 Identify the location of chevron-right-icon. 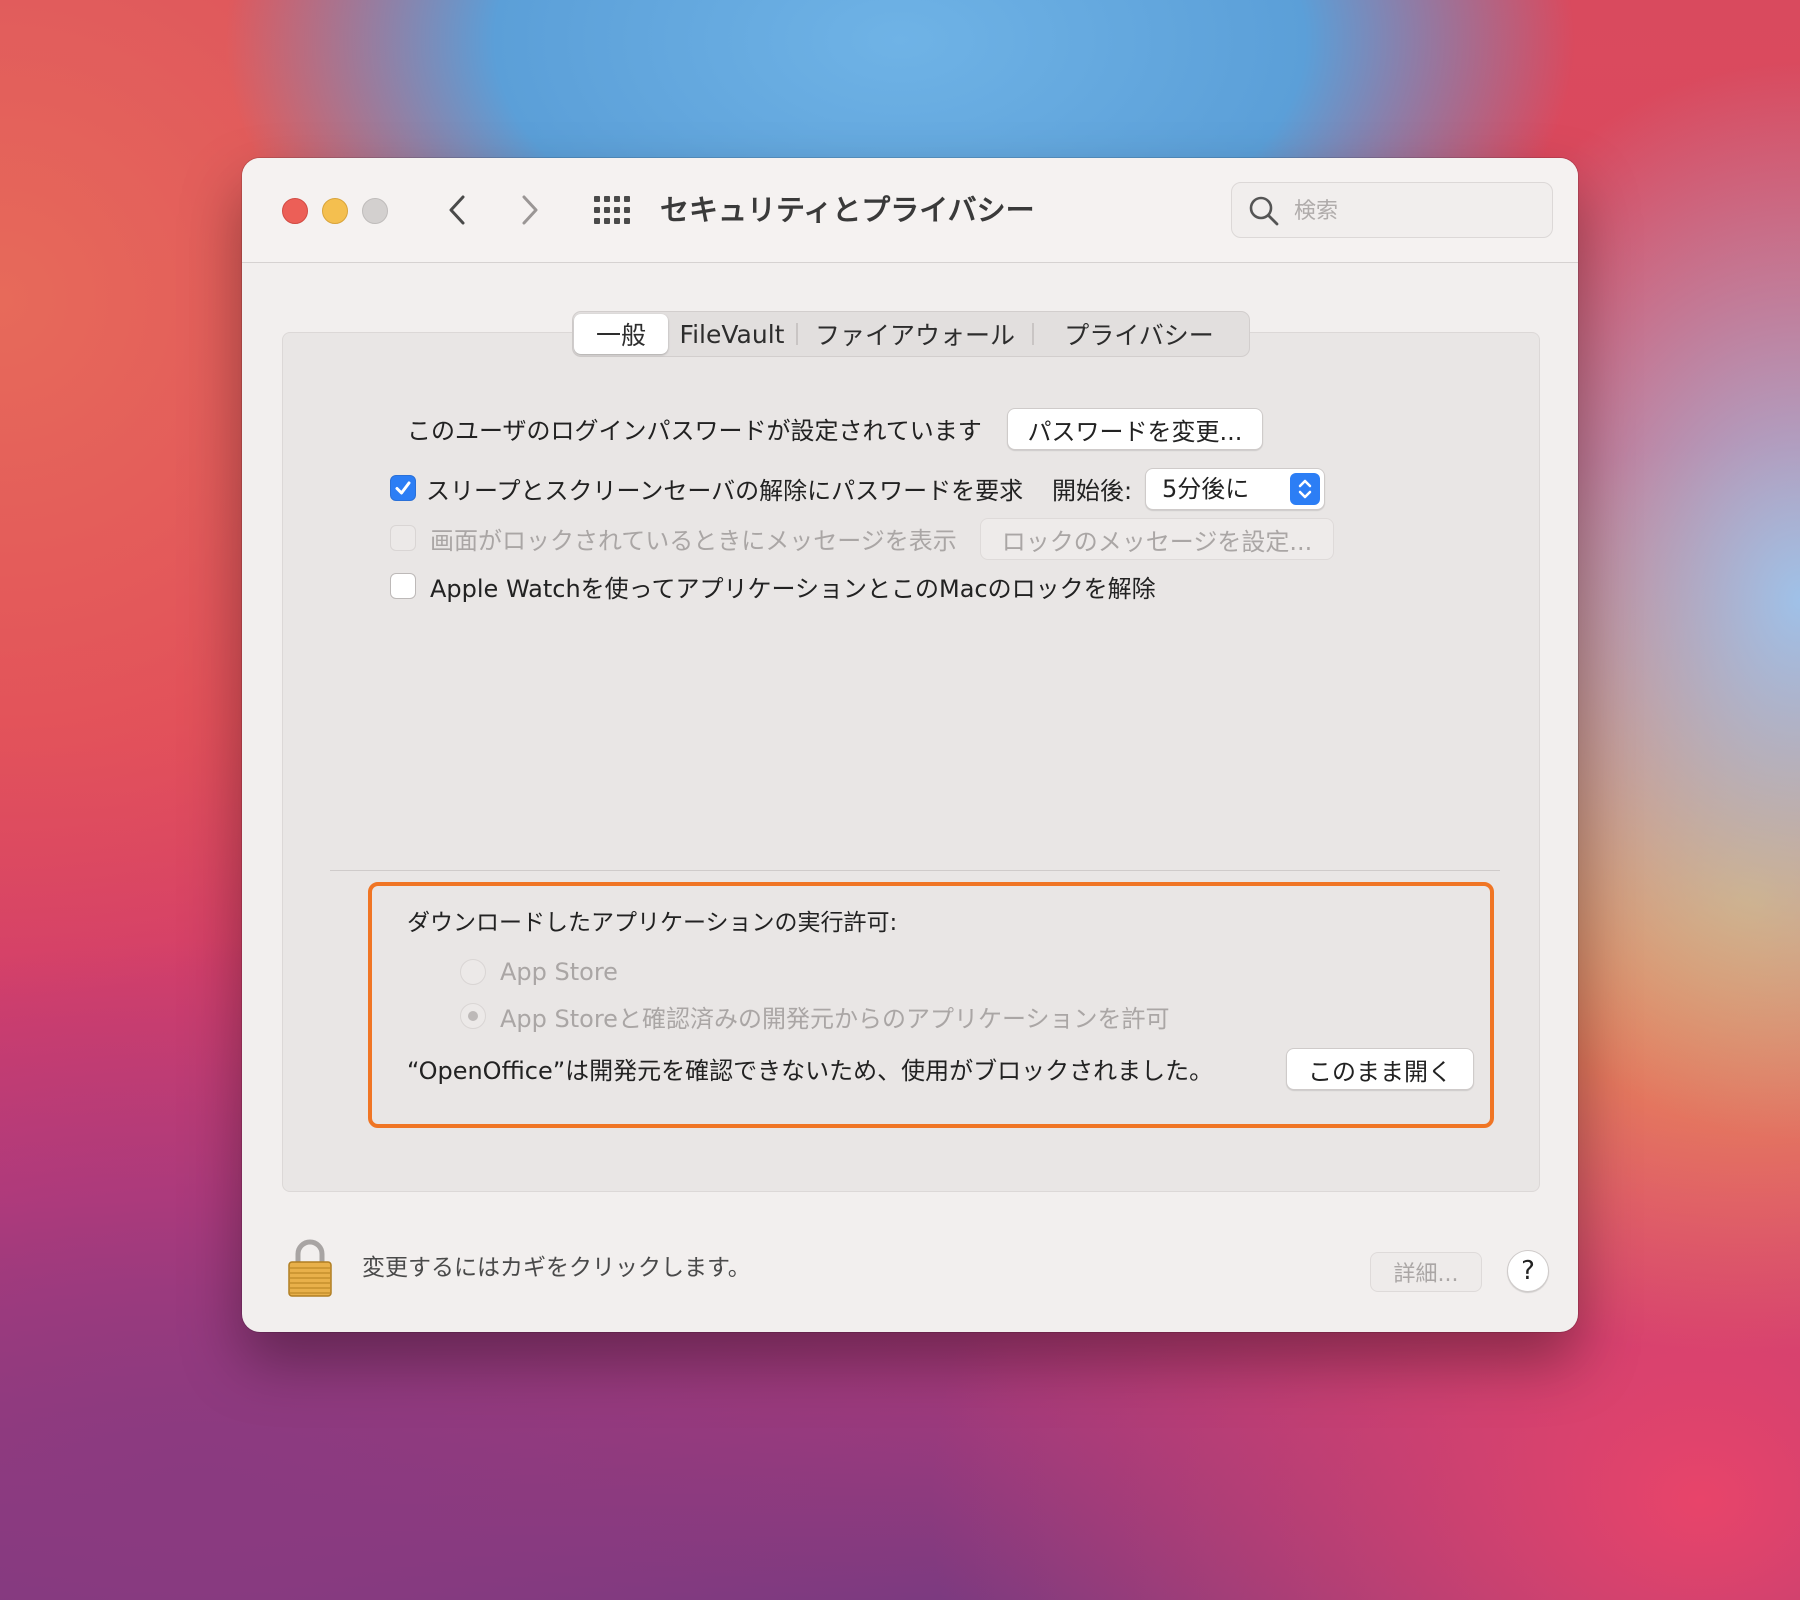
(530, 210).